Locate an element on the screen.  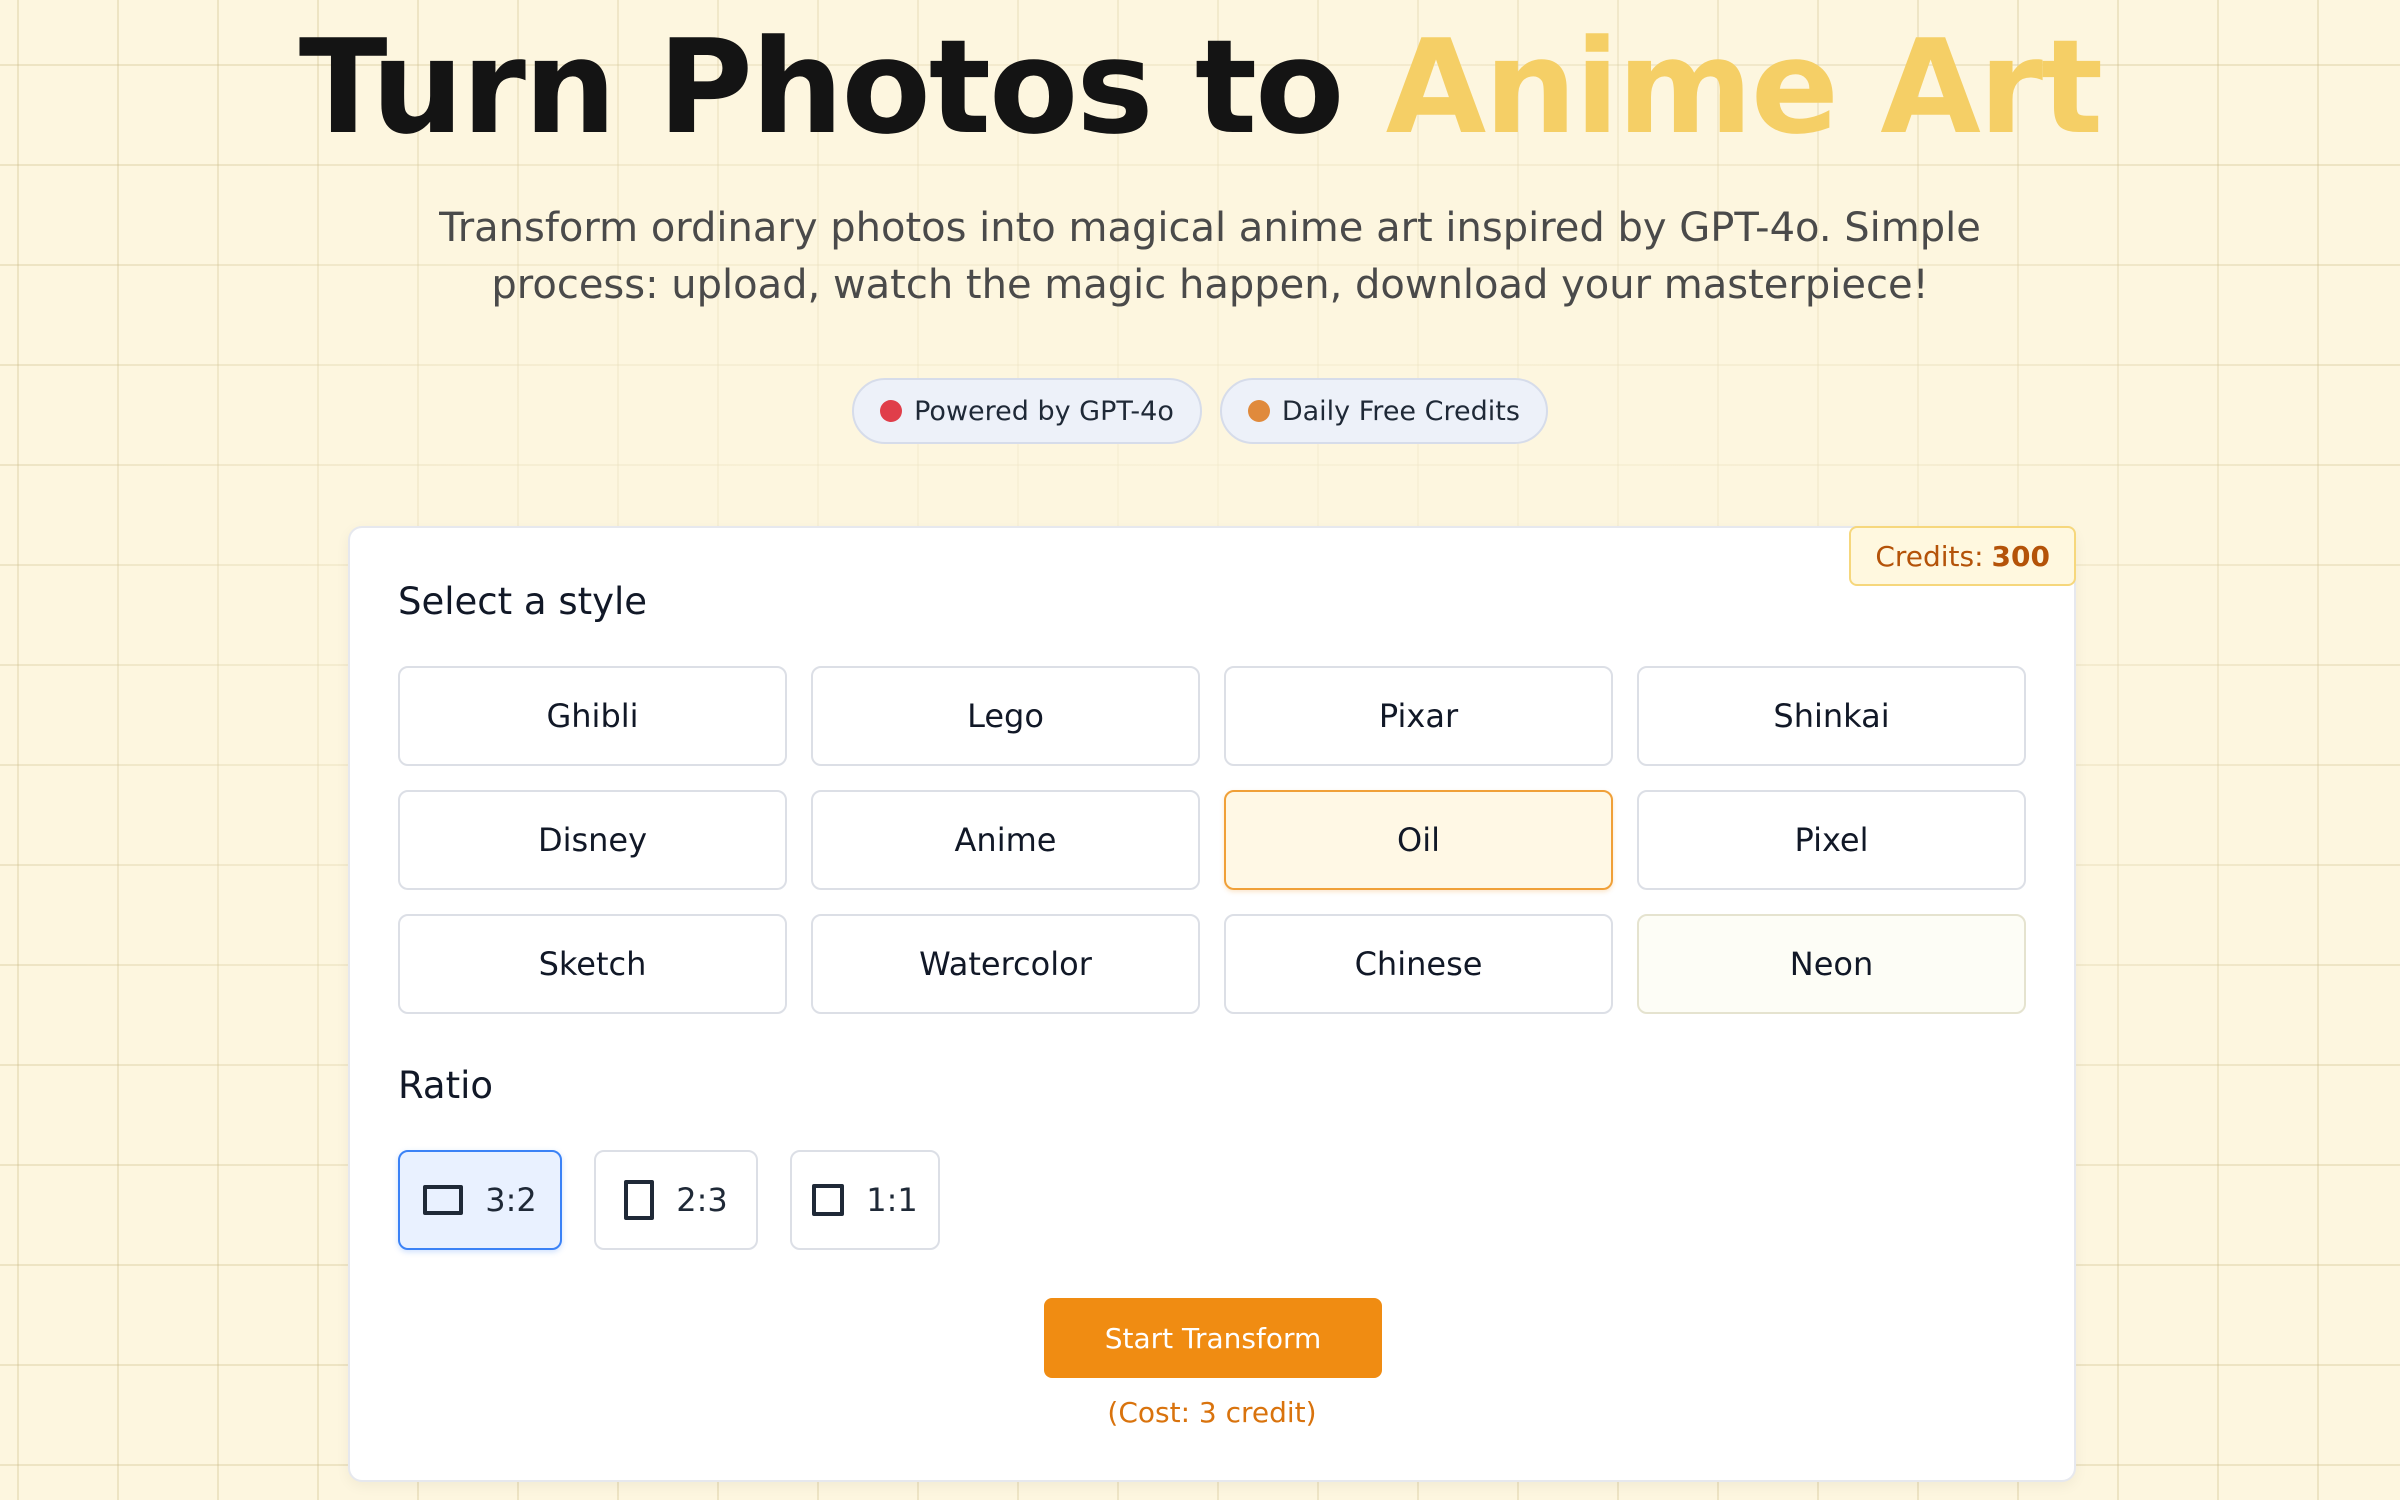
style-option-anime: Anime is located at coordinates (1005, 840).